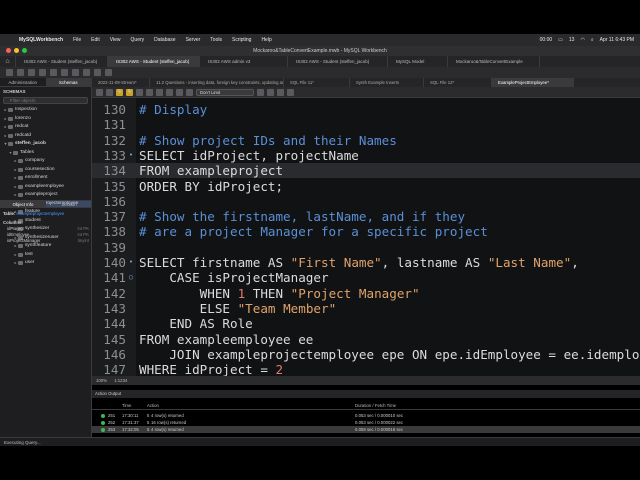  What do you see at coordinates (366, 293) in the screenshot?
I see `code-line: 142 WHEN 1 THEN "Project Manager"` at bounding box center [366, 293].